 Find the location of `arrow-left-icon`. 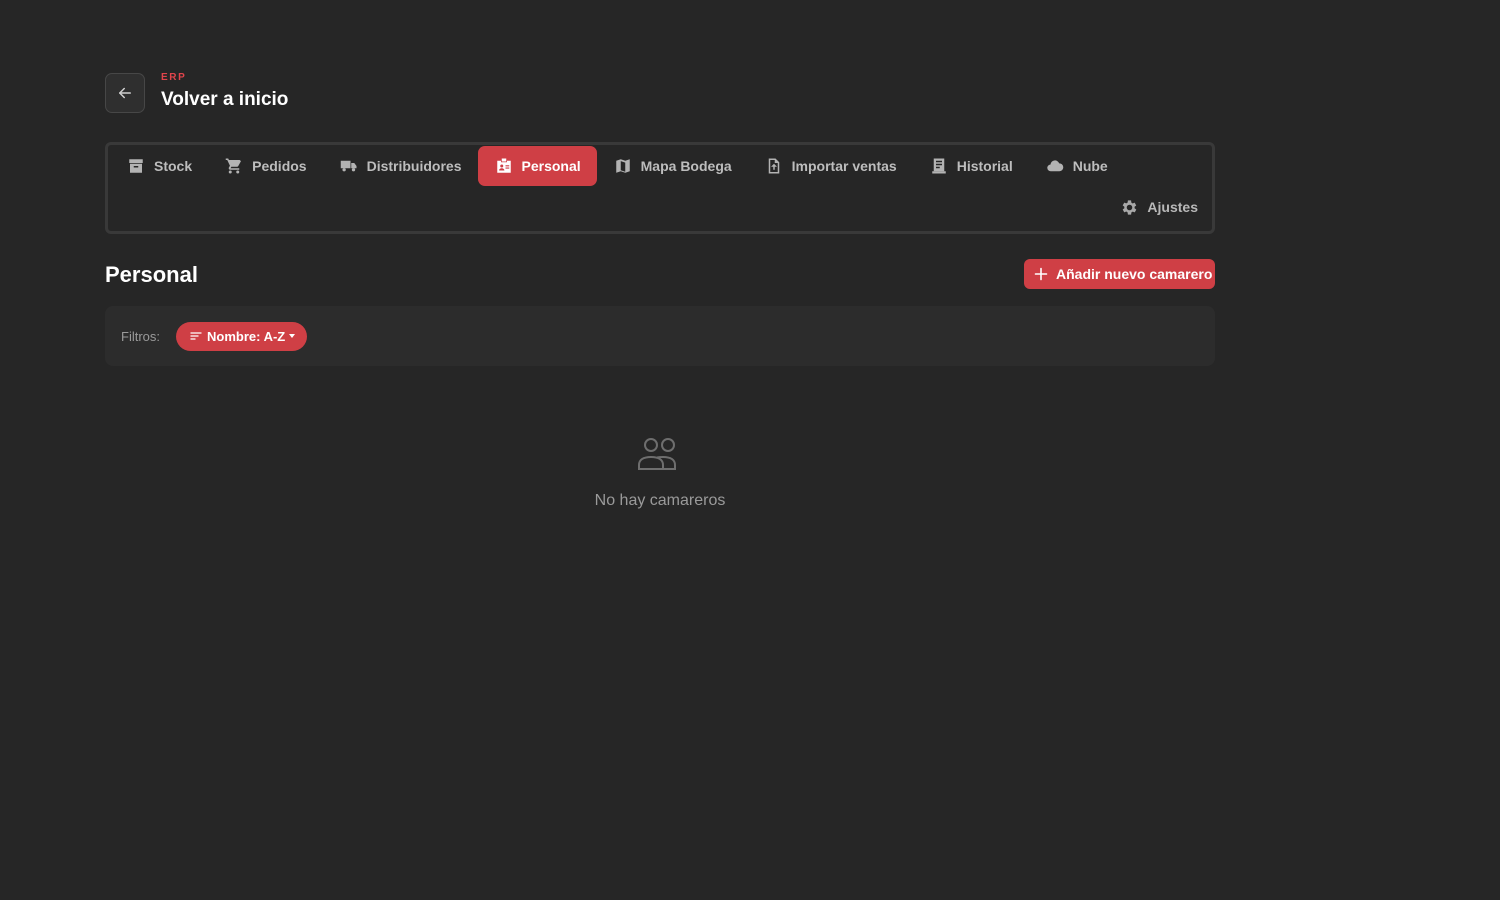

arrow-left-icon is located at coordinates (125, 93).